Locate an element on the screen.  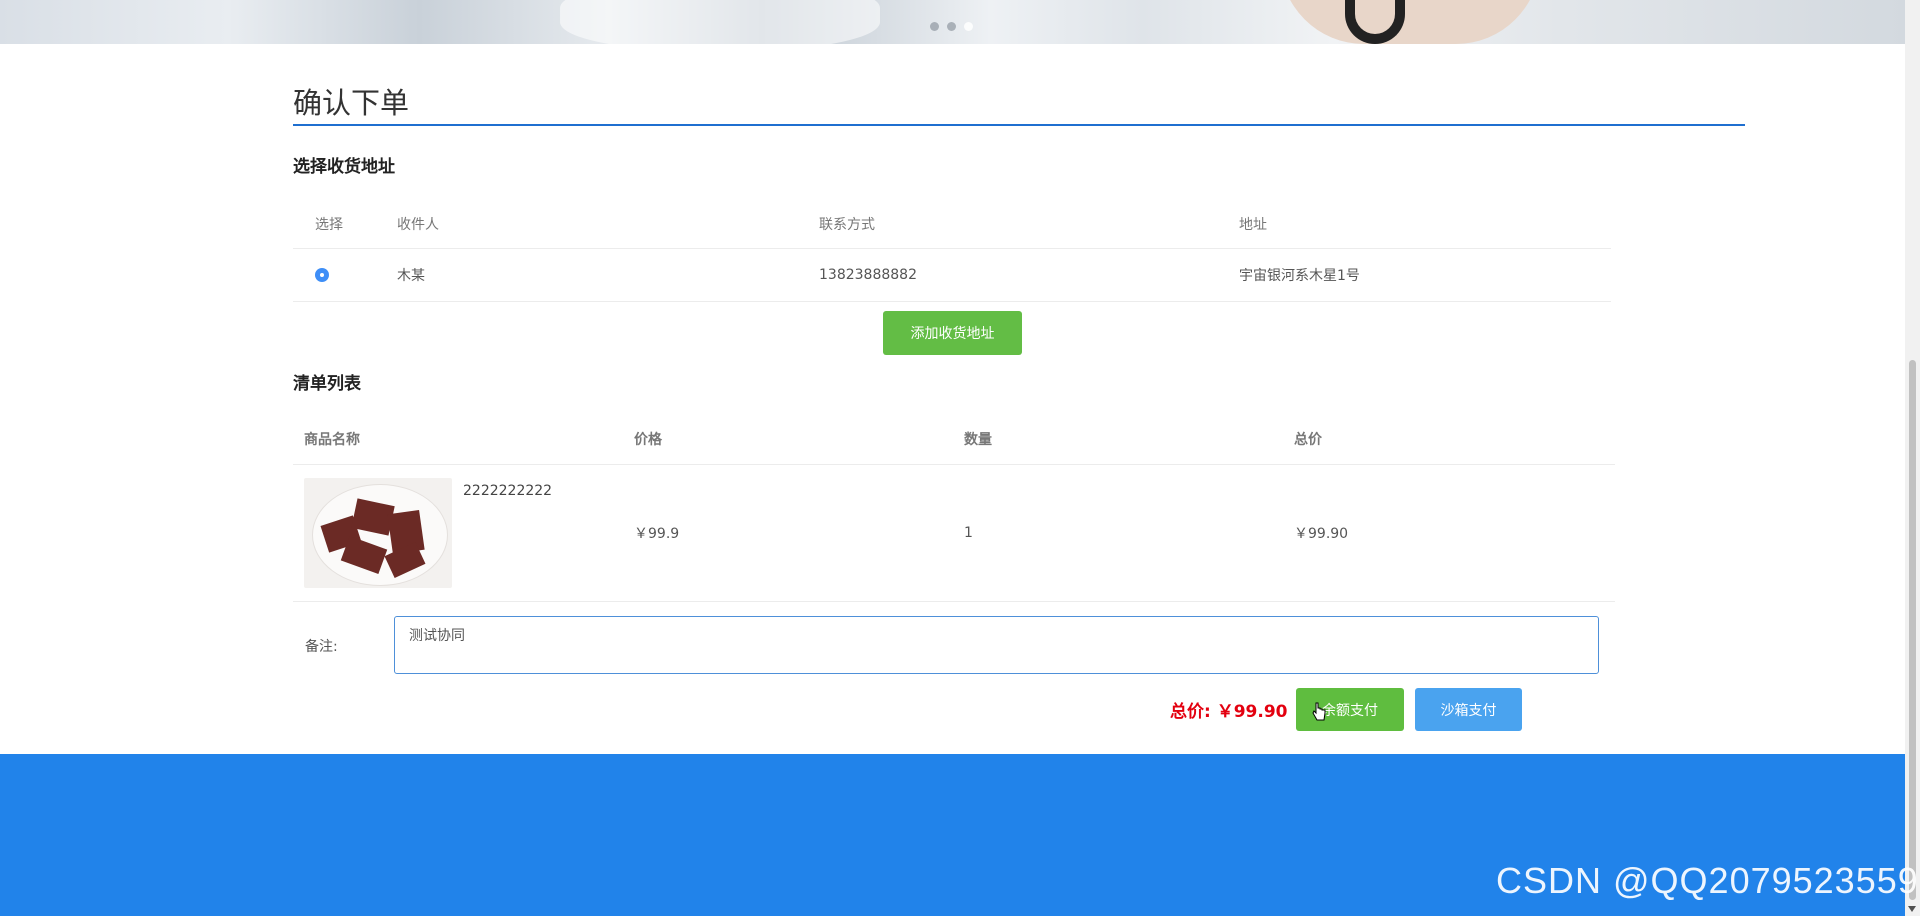
goods-table: 商品名称 价格 数量 总价 2222222222 ￥99.9 1 ￥99.90 is located at coordinates (954, 508).